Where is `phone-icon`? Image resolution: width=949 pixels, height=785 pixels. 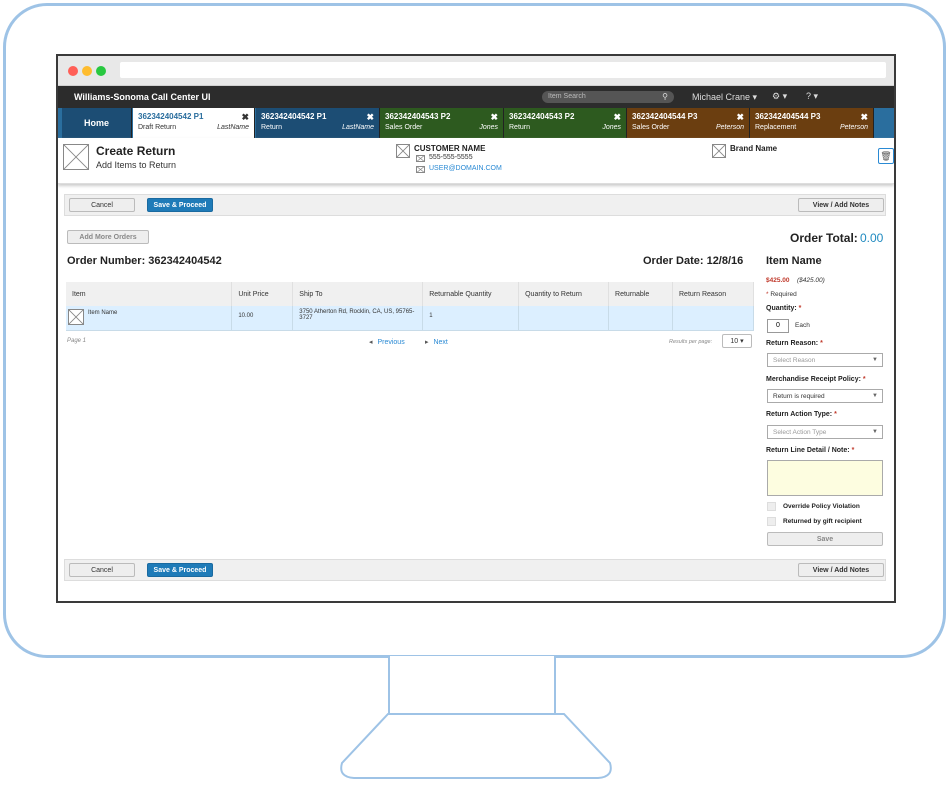
phone-icon is located at coordinates (420, 158).